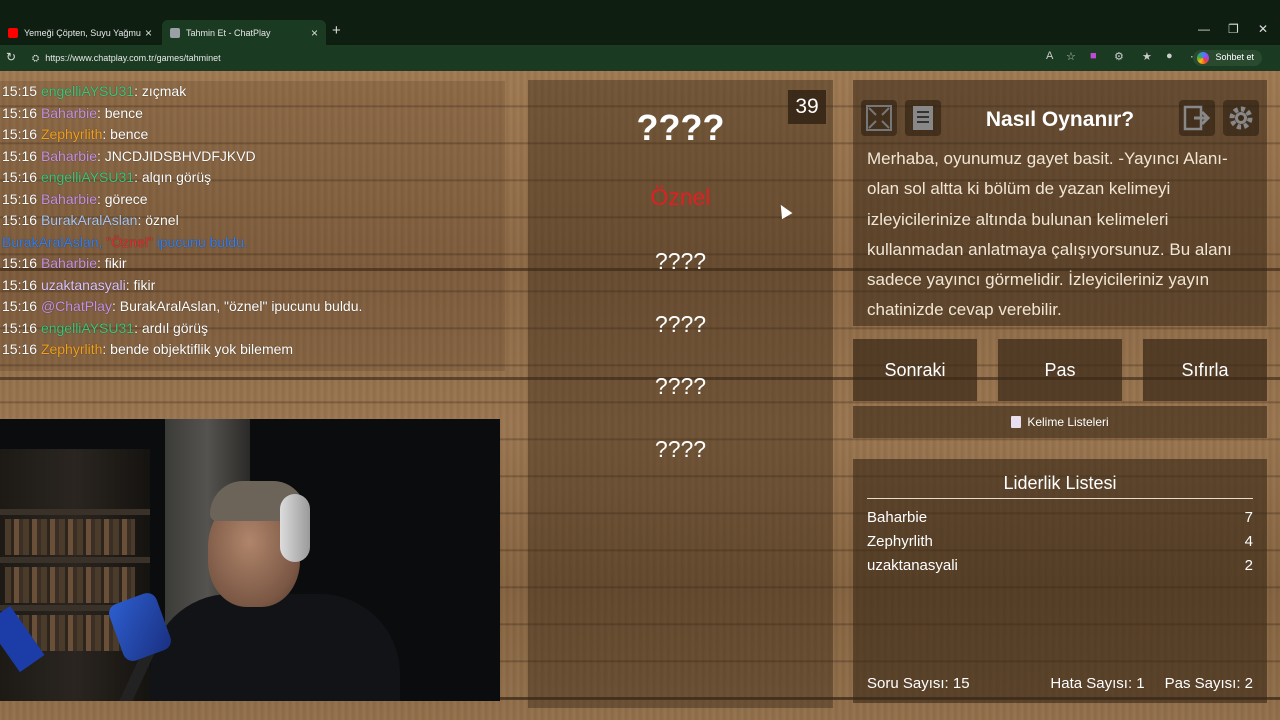 Image resolution: width=1280 pixels, height=720 pixels. Describe the element at coordinates (1060, 498) in the screenshot. I see `leaderboard-divider` at that location.